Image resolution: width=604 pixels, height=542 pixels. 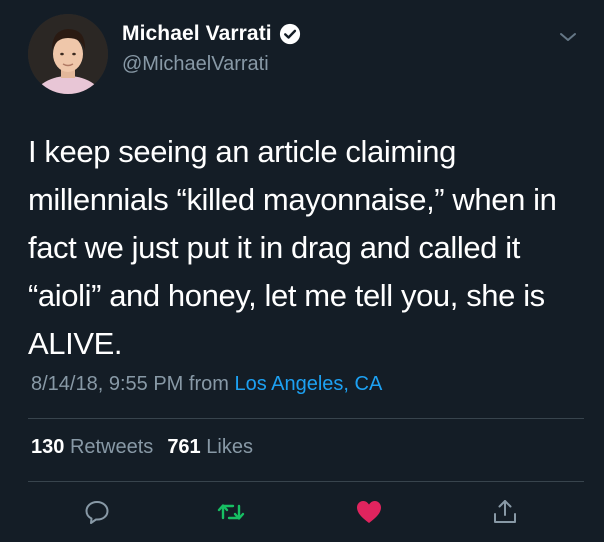 I want to click on speech-bubble-icon, so click(x=97, y=512).